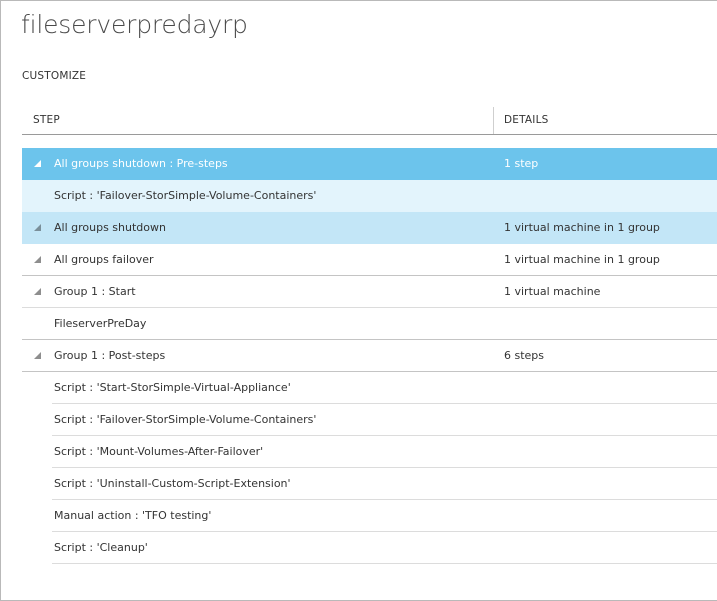  What do you see at coordinates (369, 324) in the screenshot?
I see `table-row-virtual-machine: FileserverPreDay` at bounding box center [369, 324].